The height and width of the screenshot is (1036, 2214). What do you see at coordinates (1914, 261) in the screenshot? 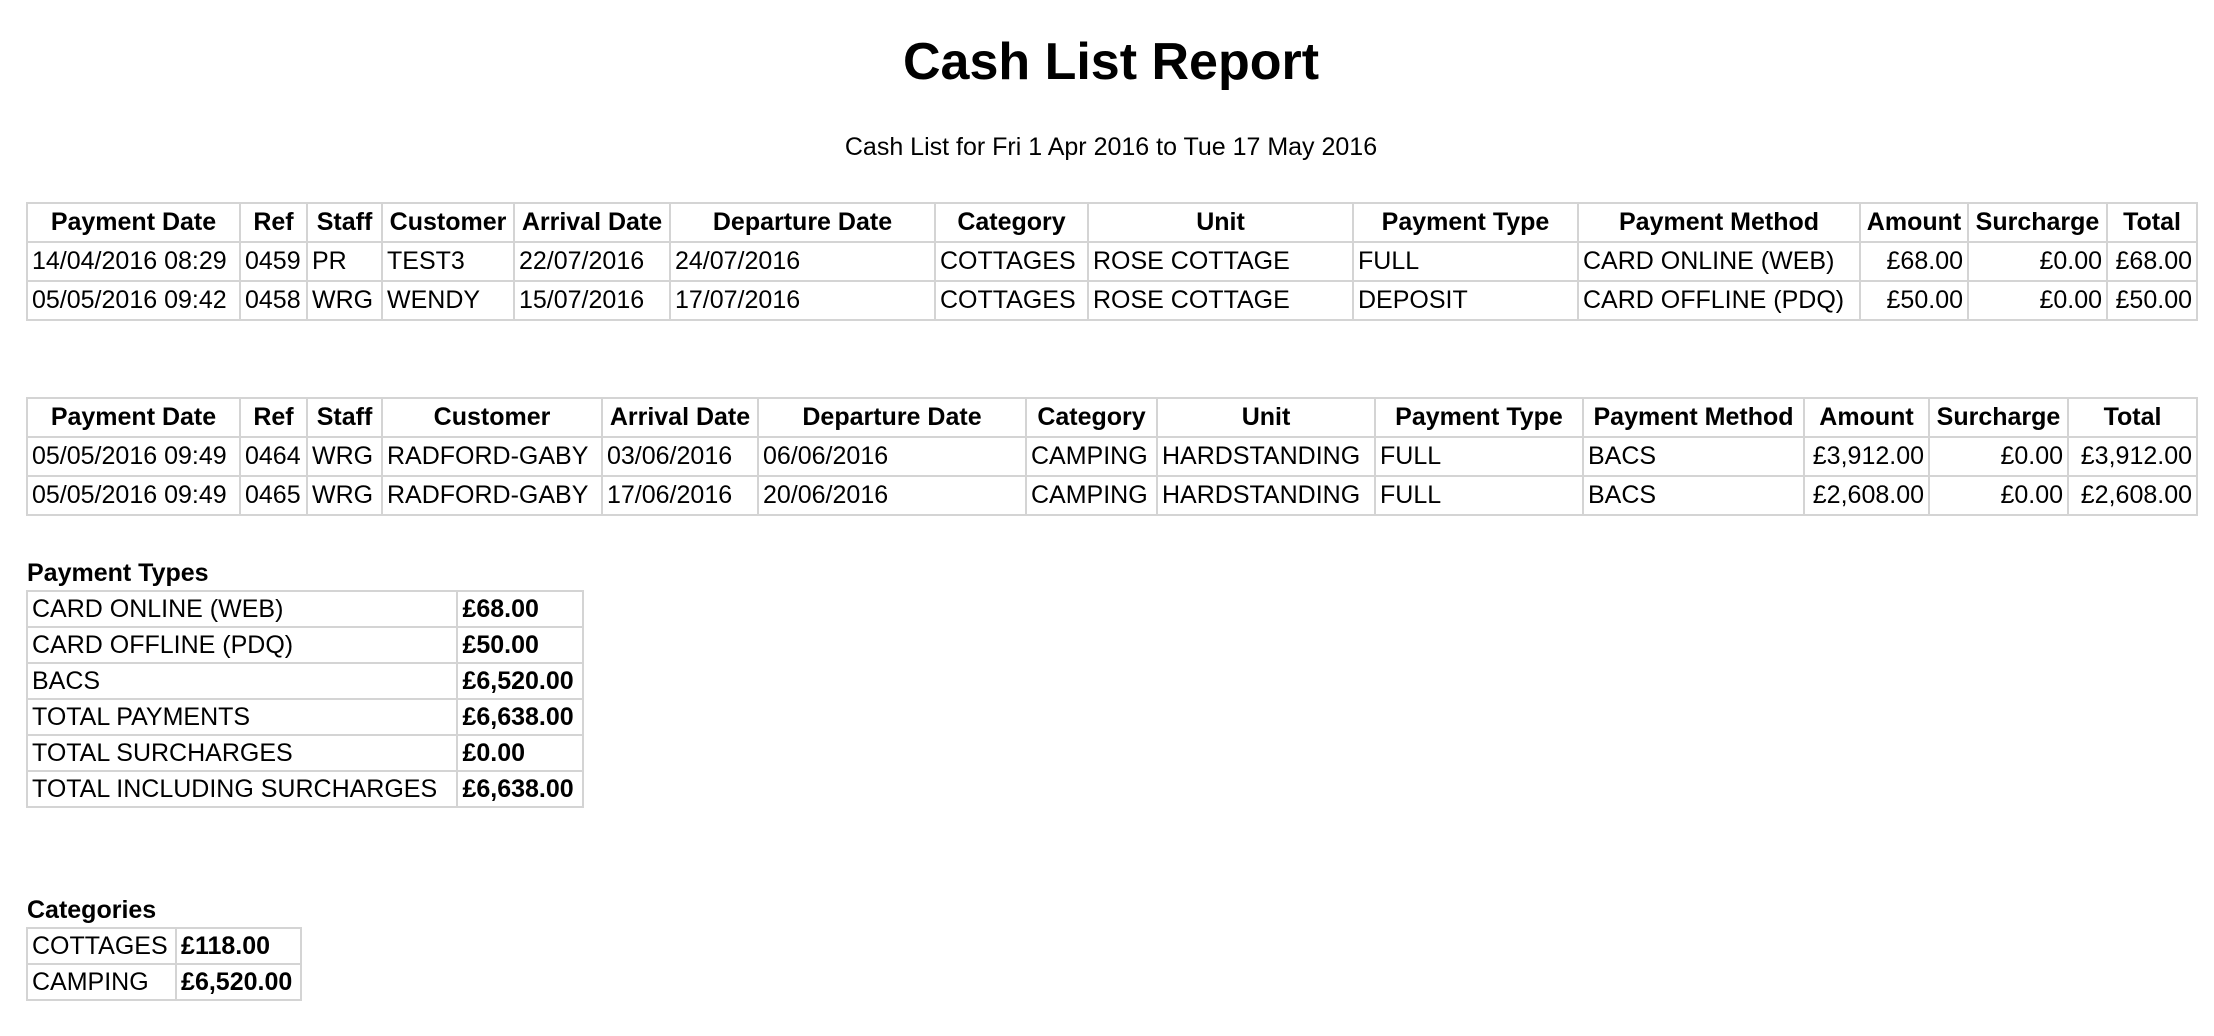
I see `cell-amount: £68.00` at bounding box center [1914, 261].